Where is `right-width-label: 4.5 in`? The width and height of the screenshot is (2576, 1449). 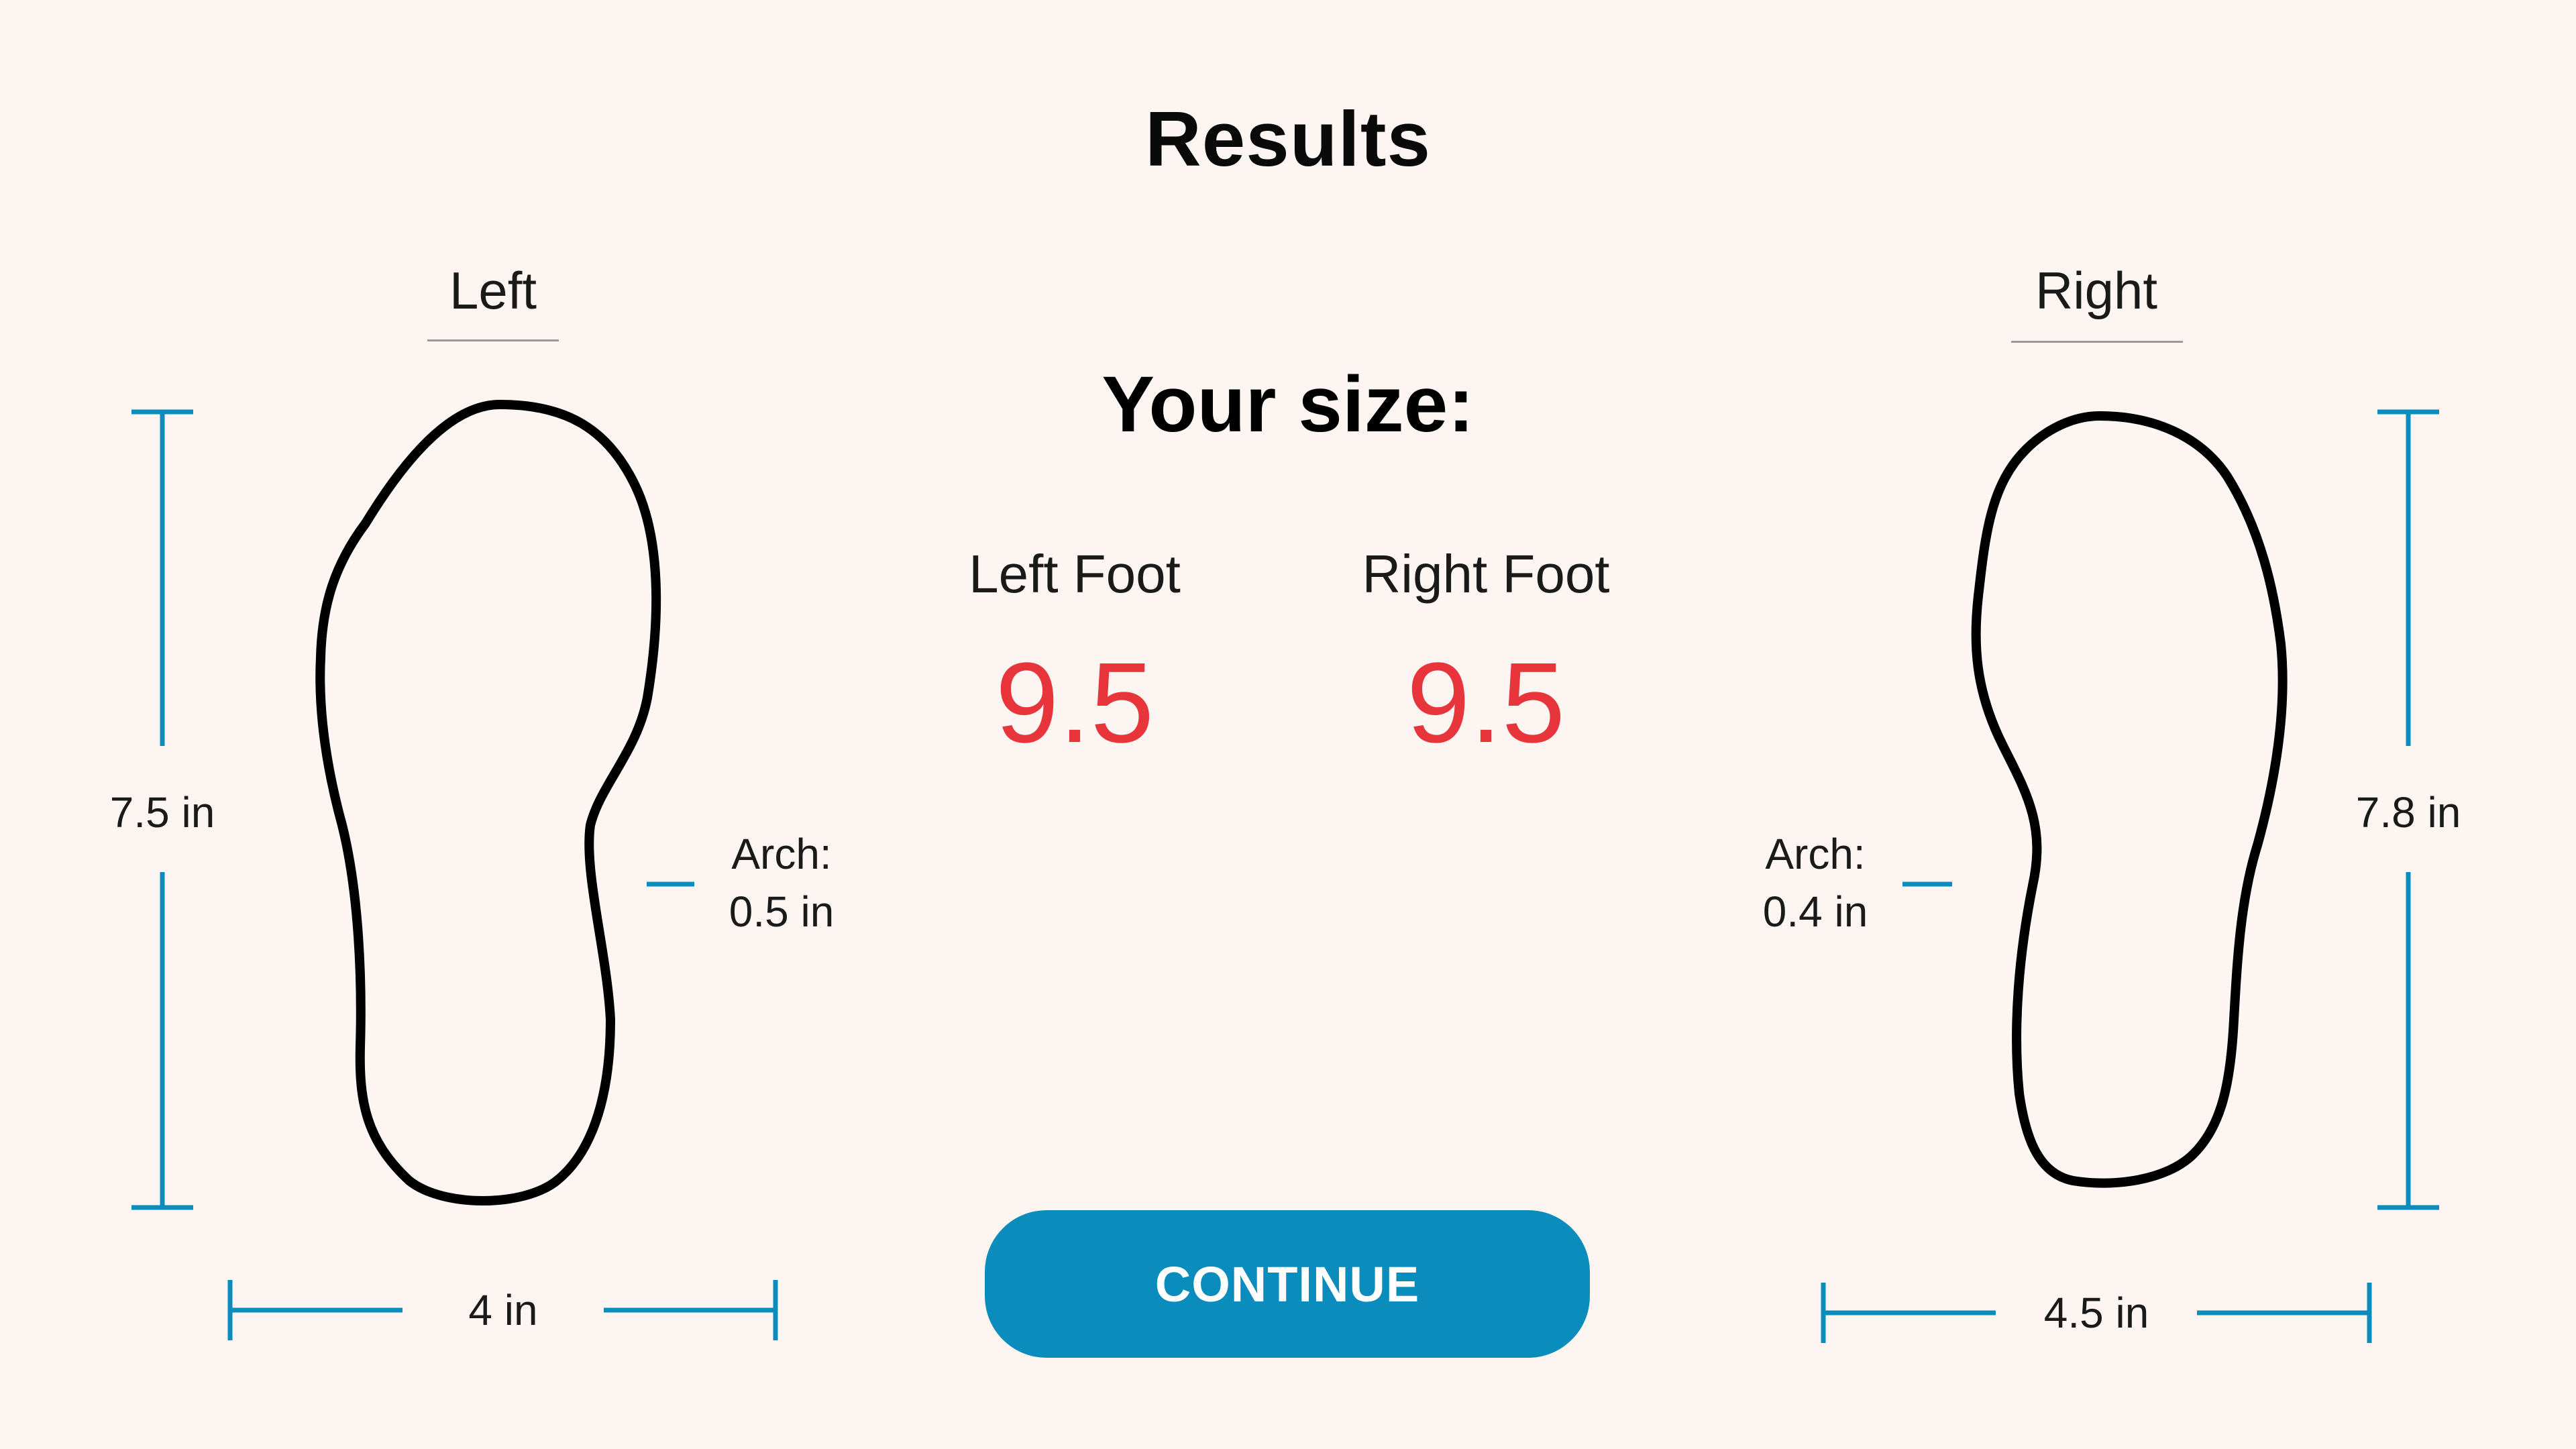
right-width-label: 4.5 in is located at coordinates (2096, 1313).